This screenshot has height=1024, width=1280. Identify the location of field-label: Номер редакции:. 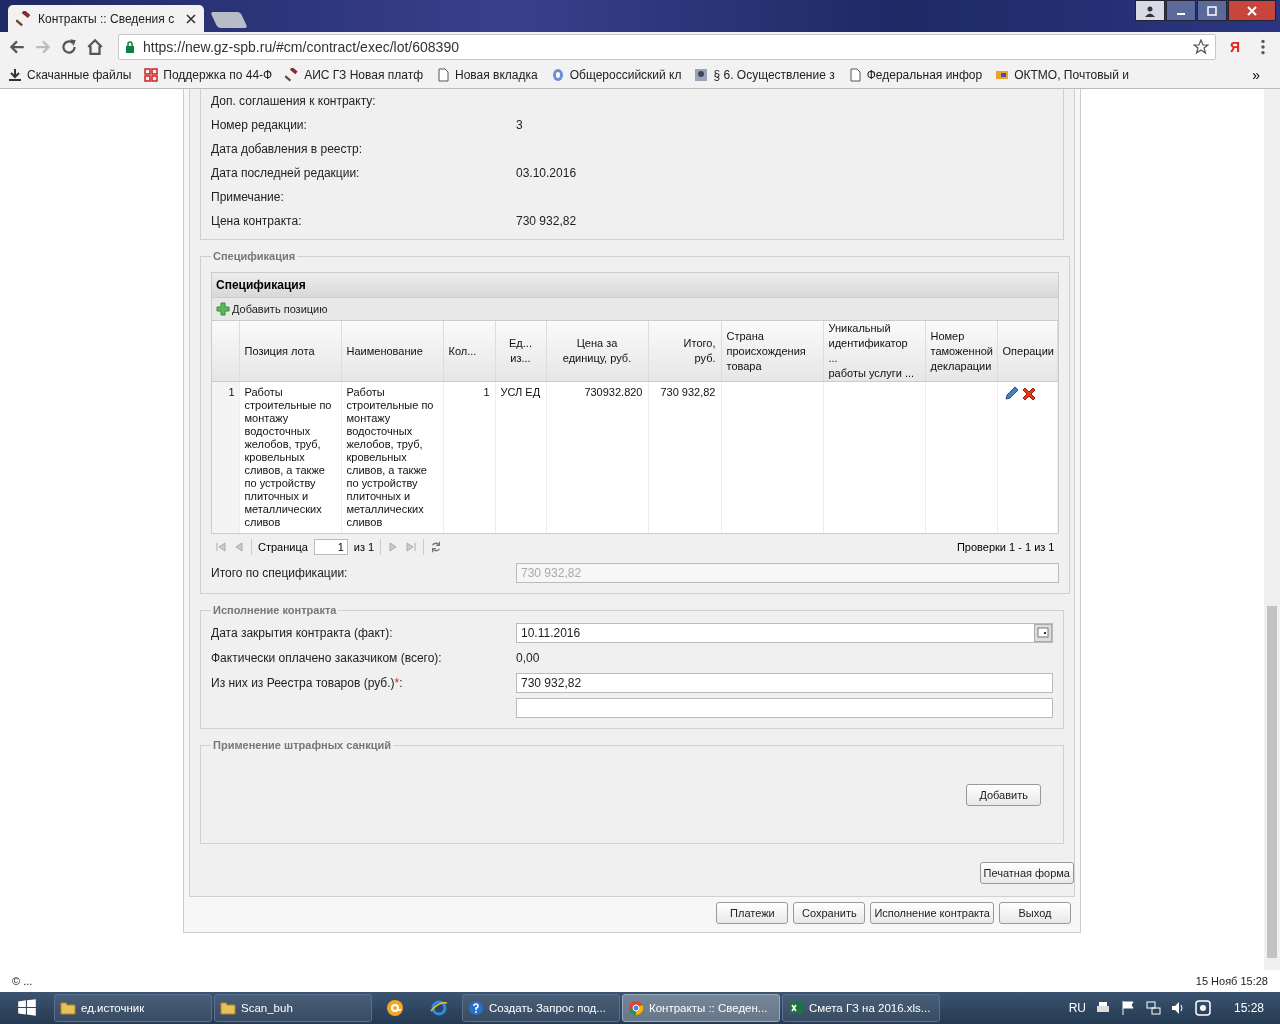
(259, 125).